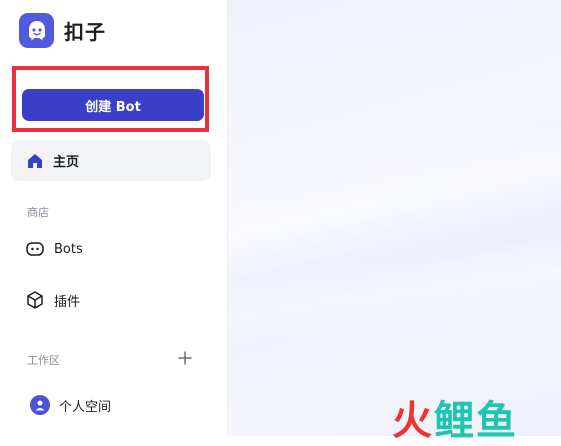 This screenshot has height=446, width=561. What do you see at coordinates (68, 249) in the screenshot?
I see `sidebar-item-label: Bots` at bounding box center [68, 249].